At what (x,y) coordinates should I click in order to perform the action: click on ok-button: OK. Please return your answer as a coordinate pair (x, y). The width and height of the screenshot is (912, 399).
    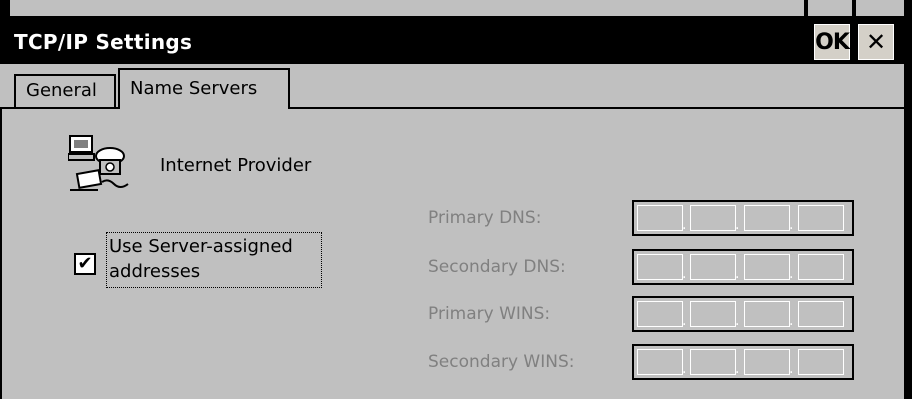
    Looking at the image, I should click on (832, 42).